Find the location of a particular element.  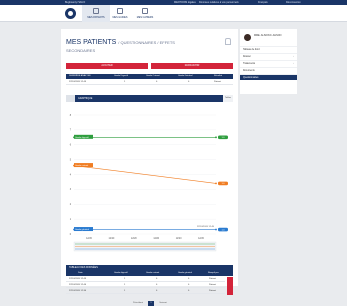

sidebar-item-label: Questionnaires is located at coordinates (251, 78).